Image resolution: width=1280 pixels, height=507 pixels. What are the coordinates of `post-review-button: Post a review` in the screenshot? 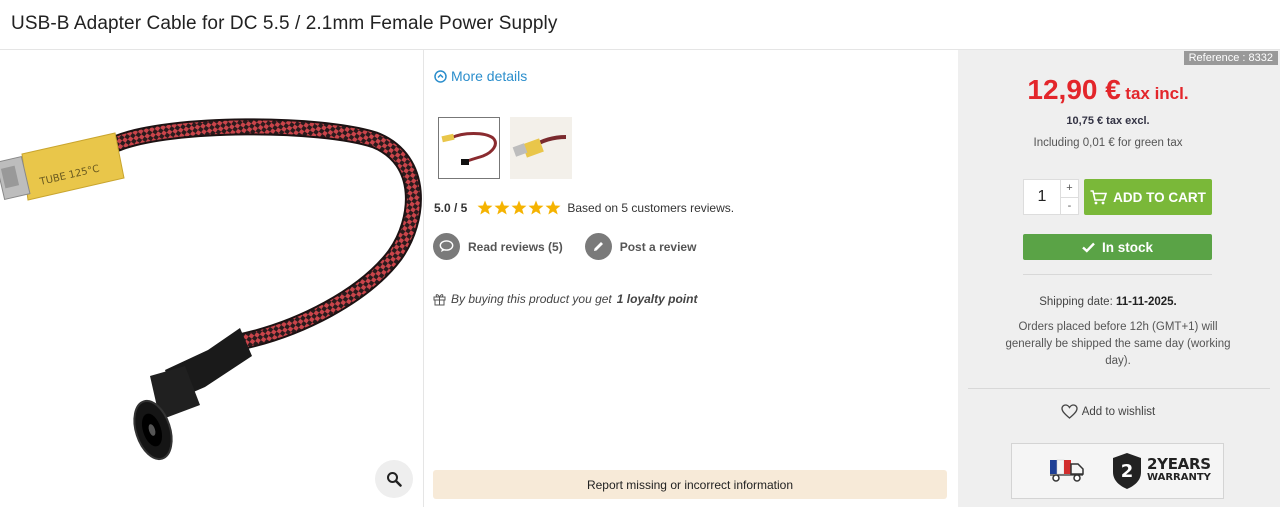 It's located at (640, 246).